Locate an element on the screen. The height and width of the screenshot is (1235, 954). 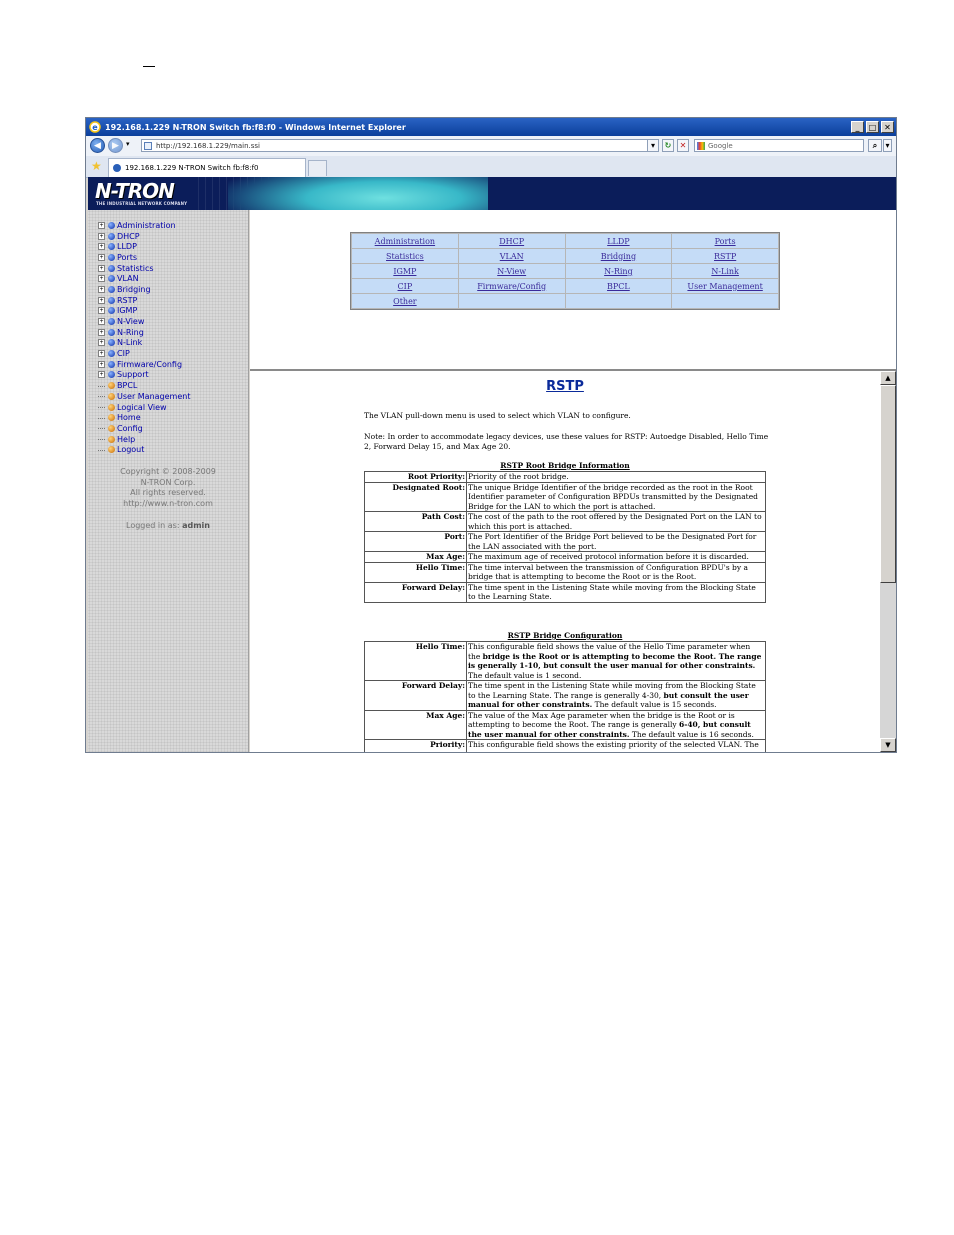
recent-pages-chevron-icon: ▾ is located at coordinates (128, 144).